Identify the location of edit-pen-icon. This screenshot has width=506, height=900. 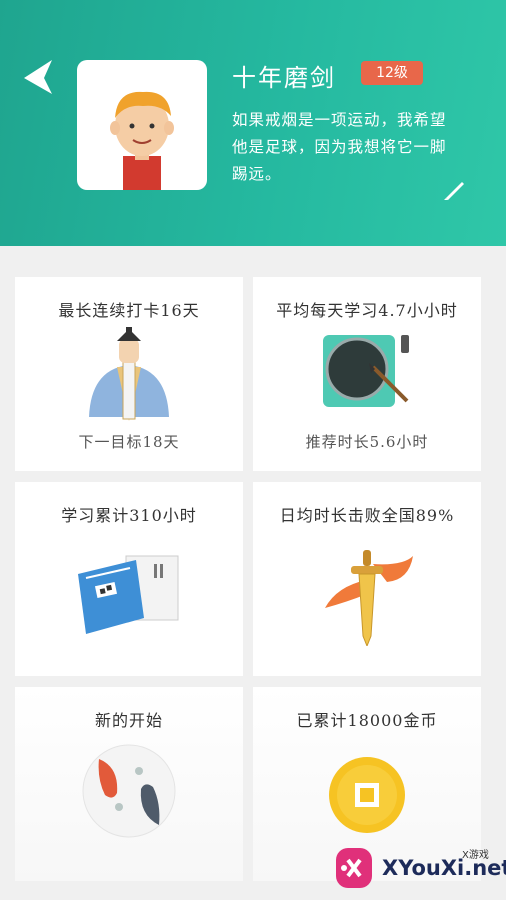
(455, 189).